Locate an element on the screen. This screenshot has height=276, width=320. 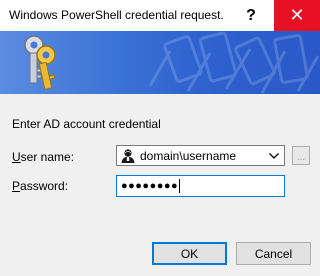
user-name-accel: U is located at coordinates (16, 157).